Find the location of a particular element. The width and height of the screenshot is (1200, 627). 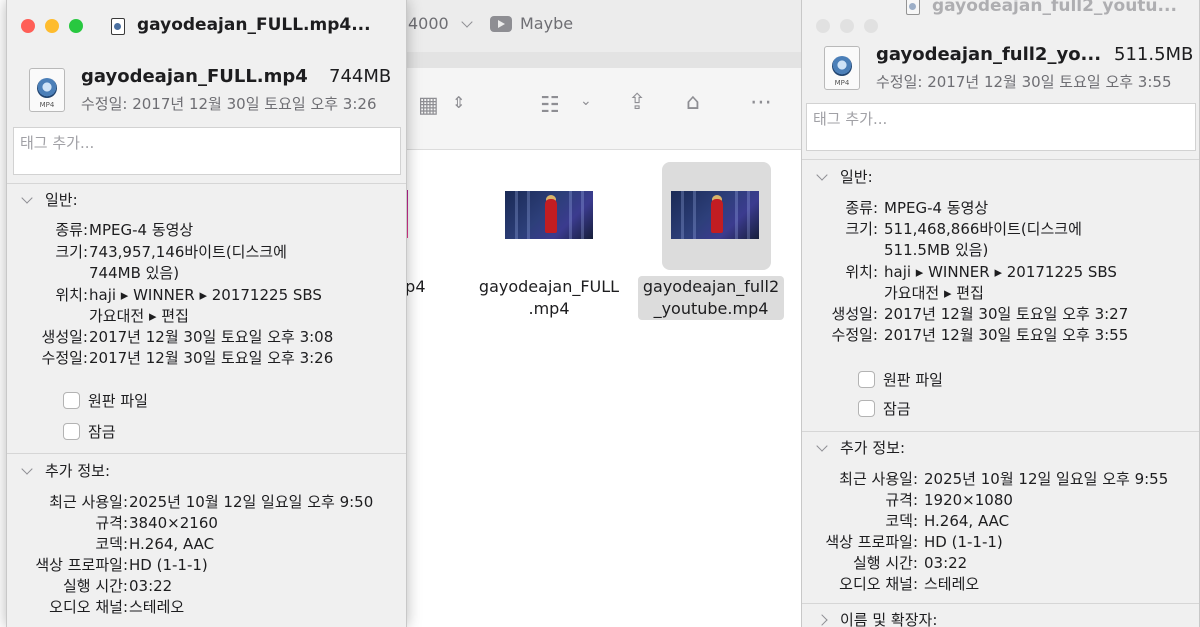

info-value: 2017년 12월 30일 토요일 오후 3:26 is located at coordinates (211, 358).